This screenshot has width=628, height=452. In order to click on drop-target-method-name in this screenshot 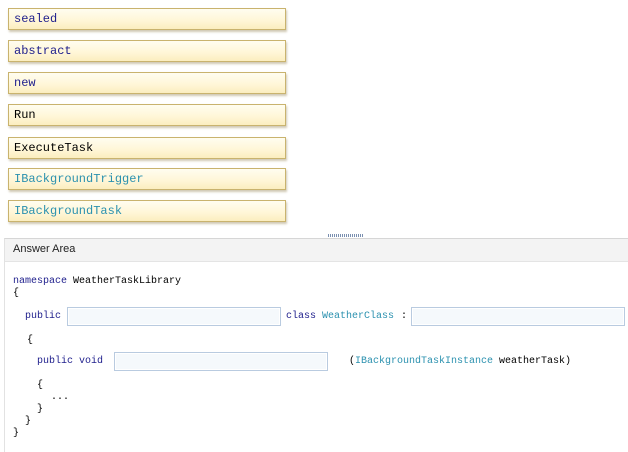, I will do `click(221, 361)`.